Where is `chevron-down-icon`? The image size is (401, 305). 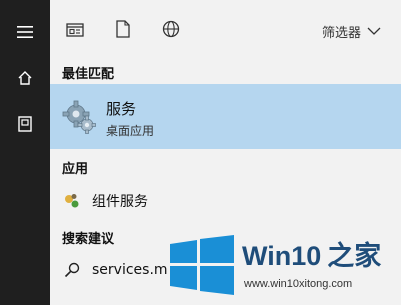
chevron-down-icon is located at coordinates (374, 31).